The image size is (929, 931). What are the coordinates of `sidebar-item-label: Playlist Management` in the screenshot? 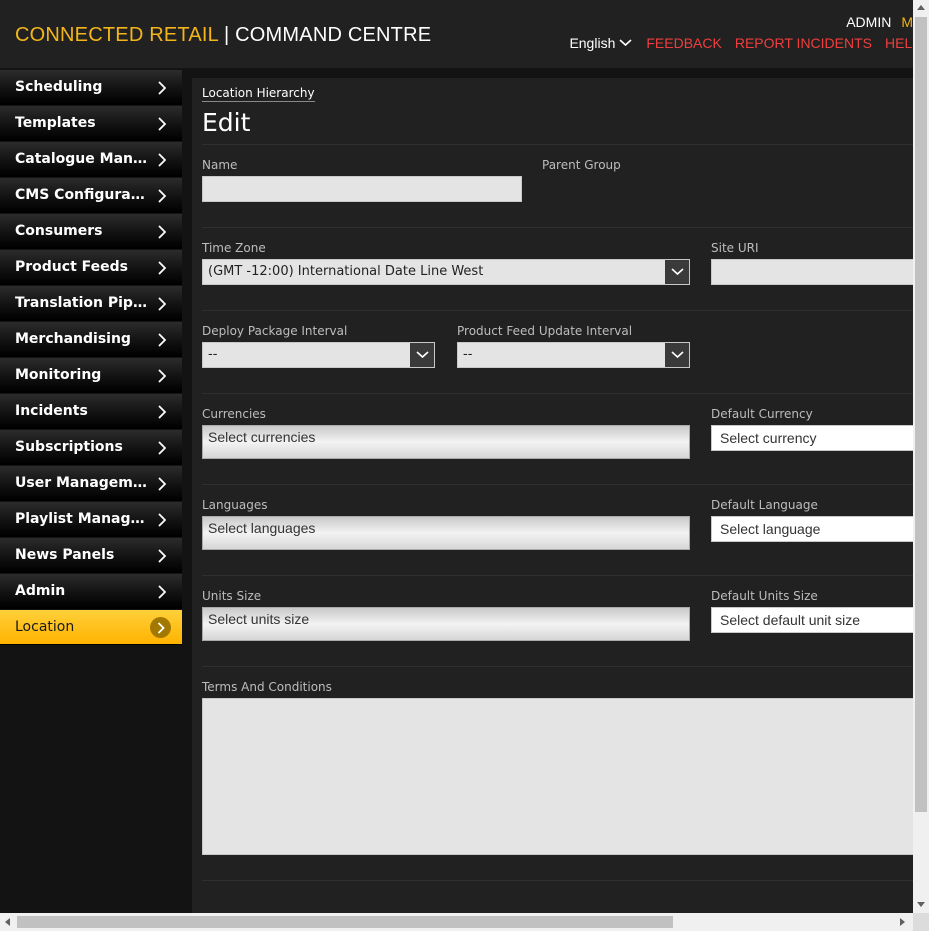 It's located at (81, 519).